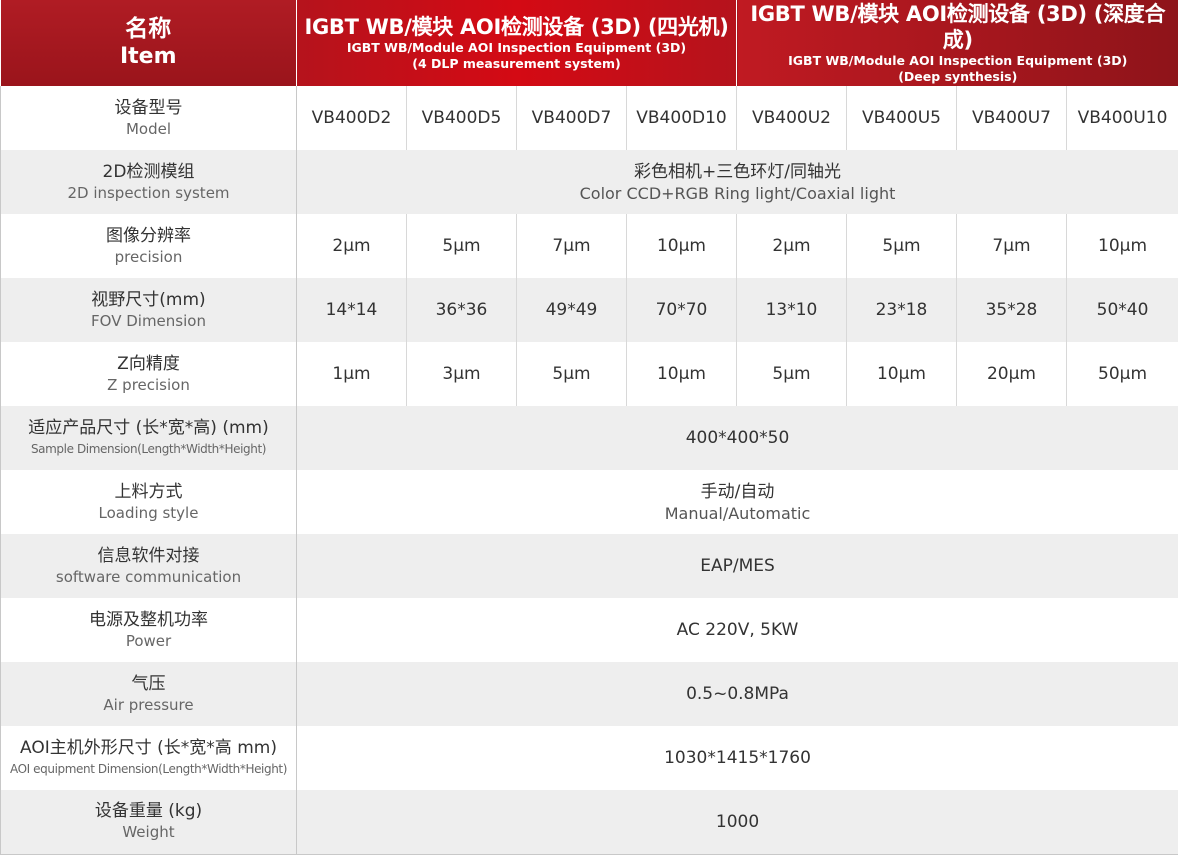  I want to click on label-en: Weight, so click(148, 832).